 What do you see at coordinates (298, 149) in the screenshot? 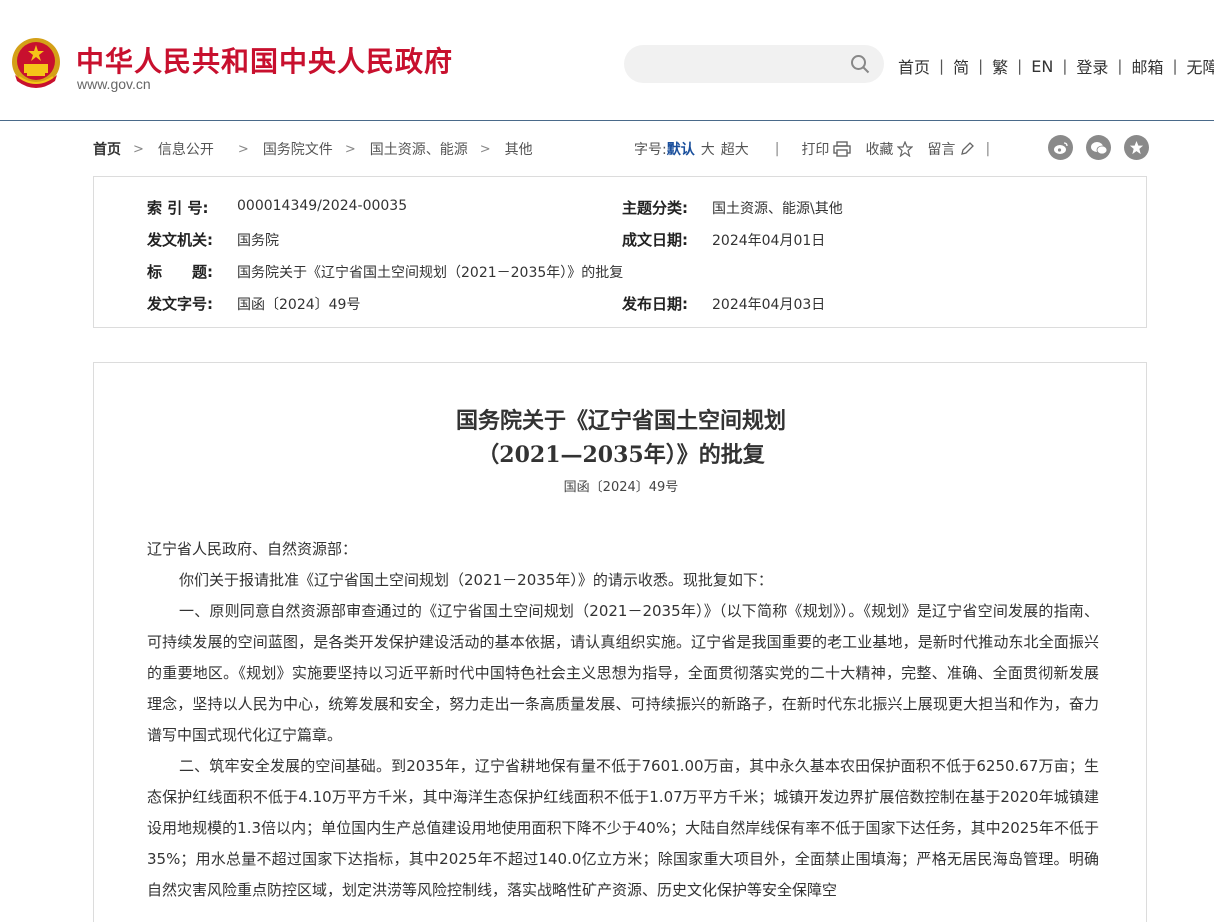
I see `breadcrumb-state-council-docs: 国务院文件` at bounding box center [298, 149].